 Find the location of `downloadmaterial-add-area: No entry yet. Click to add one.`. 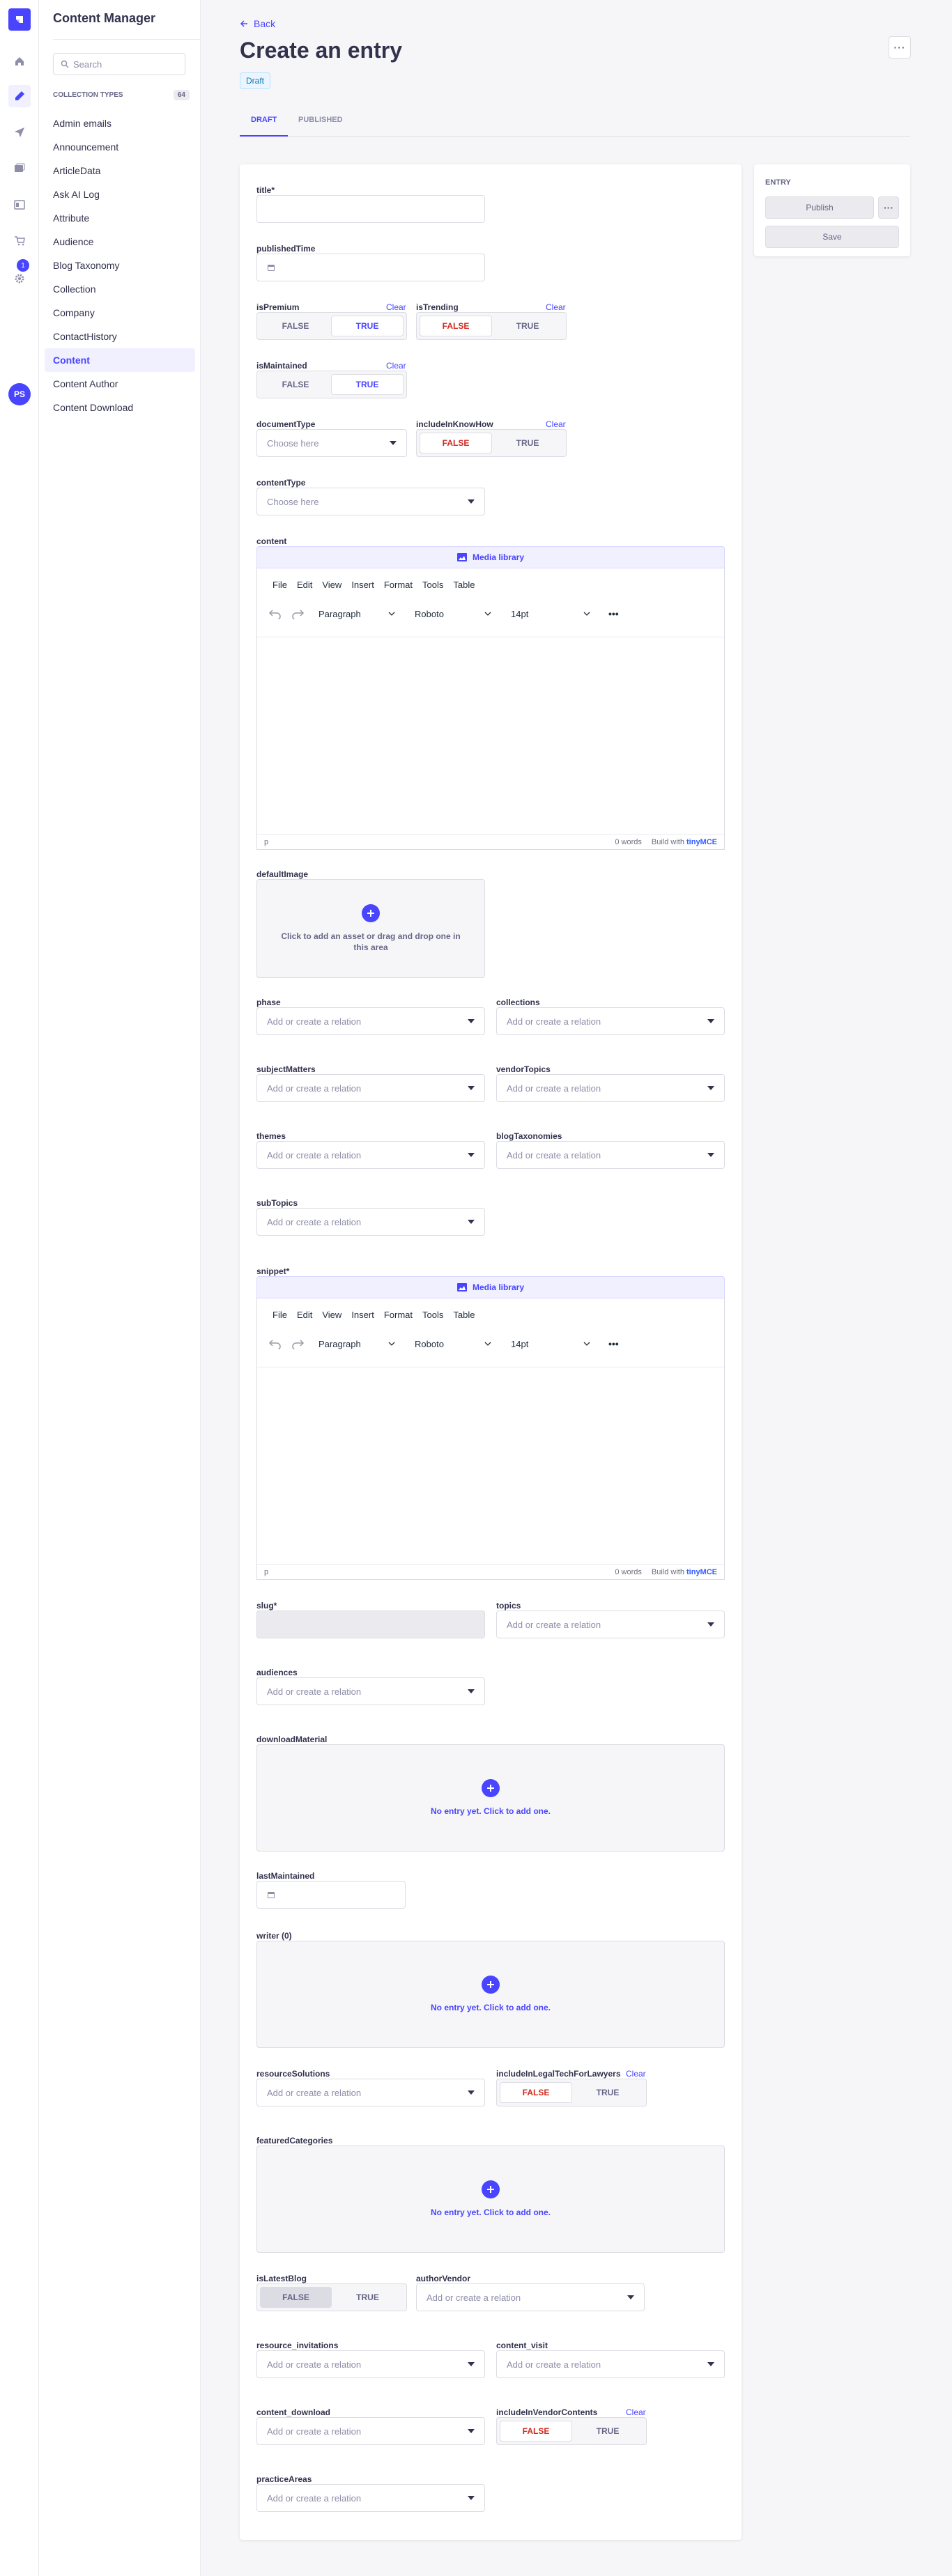

downloadmaterial-add-area: No entry yet. Click to add one. is located at coordinates (490, 1798).